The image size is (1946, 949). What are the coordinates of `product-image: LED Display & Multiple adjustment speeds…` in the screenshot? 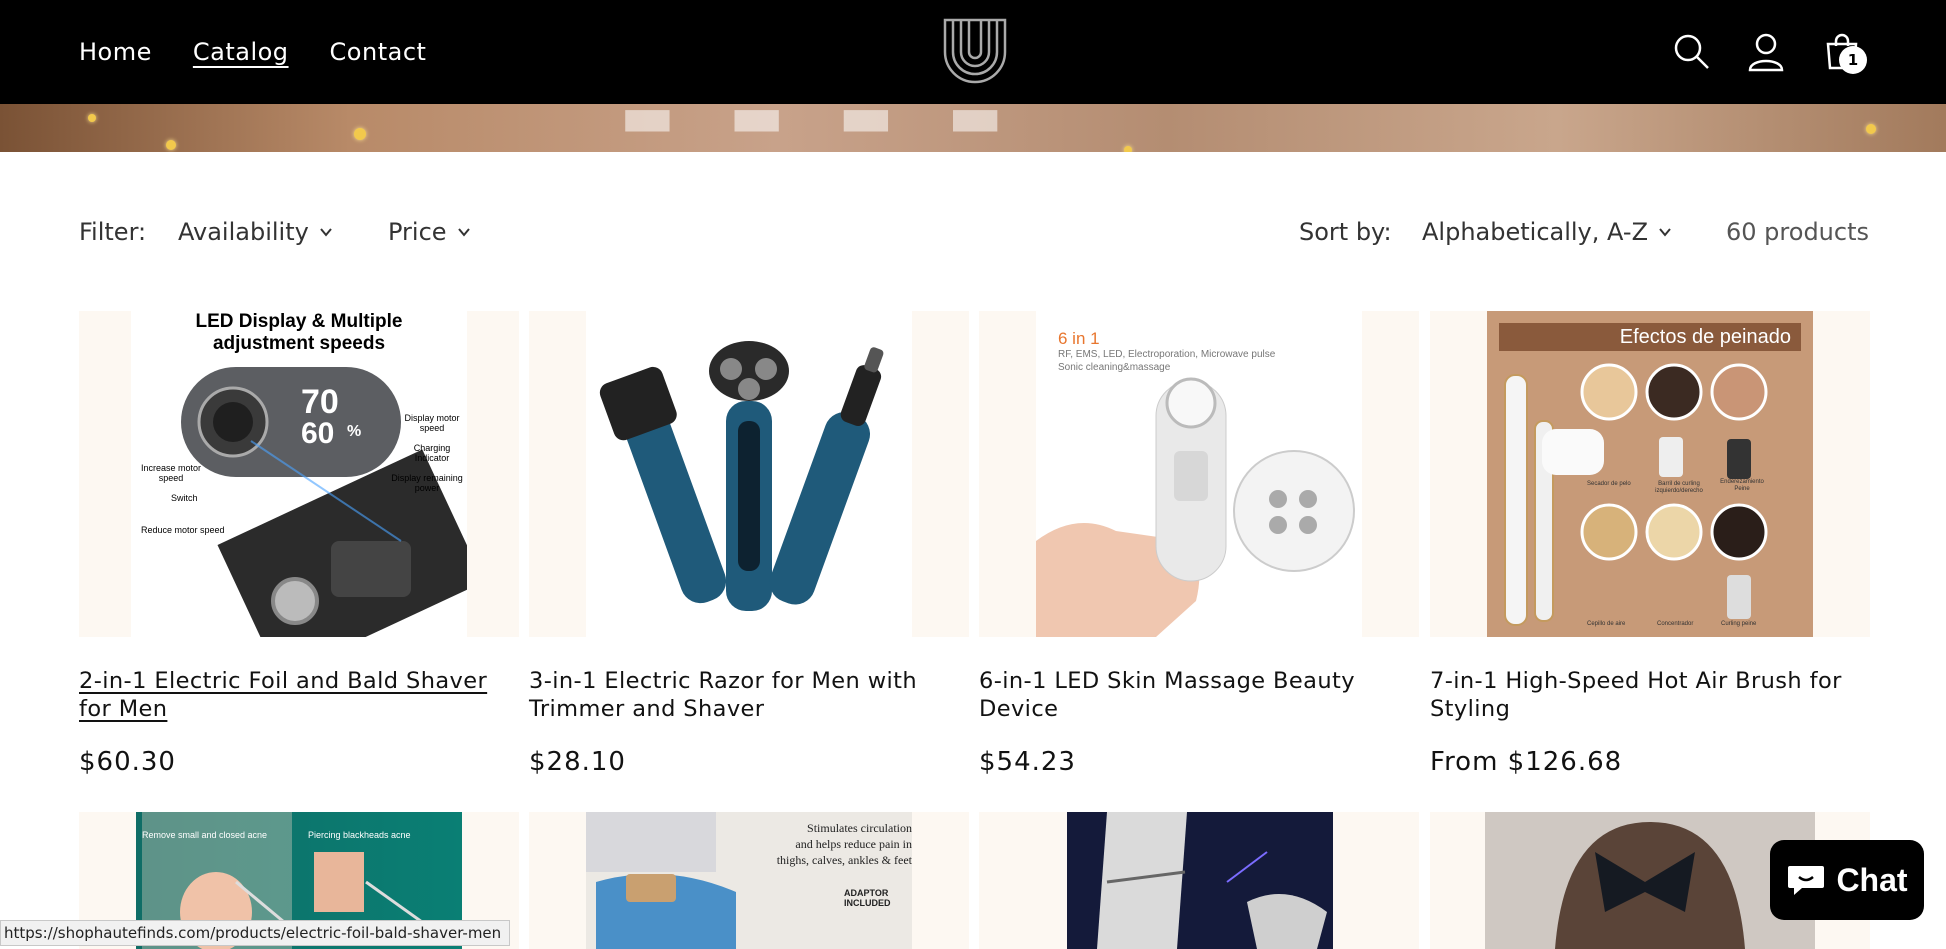 It's located at (299, 474).